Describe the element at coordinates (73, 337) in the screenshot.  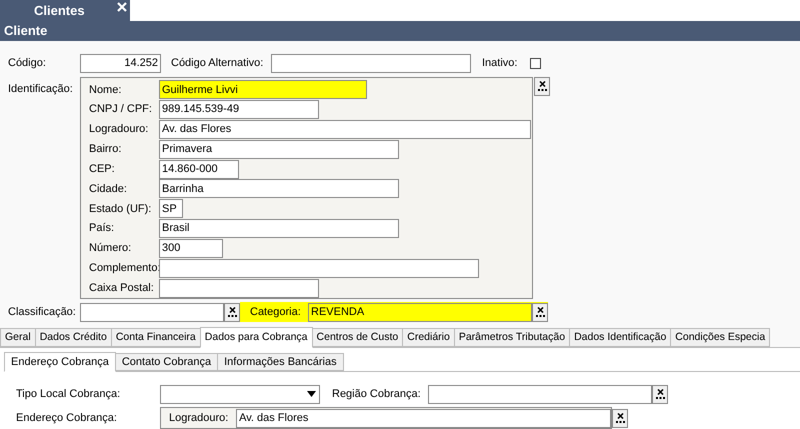
I see `tab: Dados Crédito` at that location.